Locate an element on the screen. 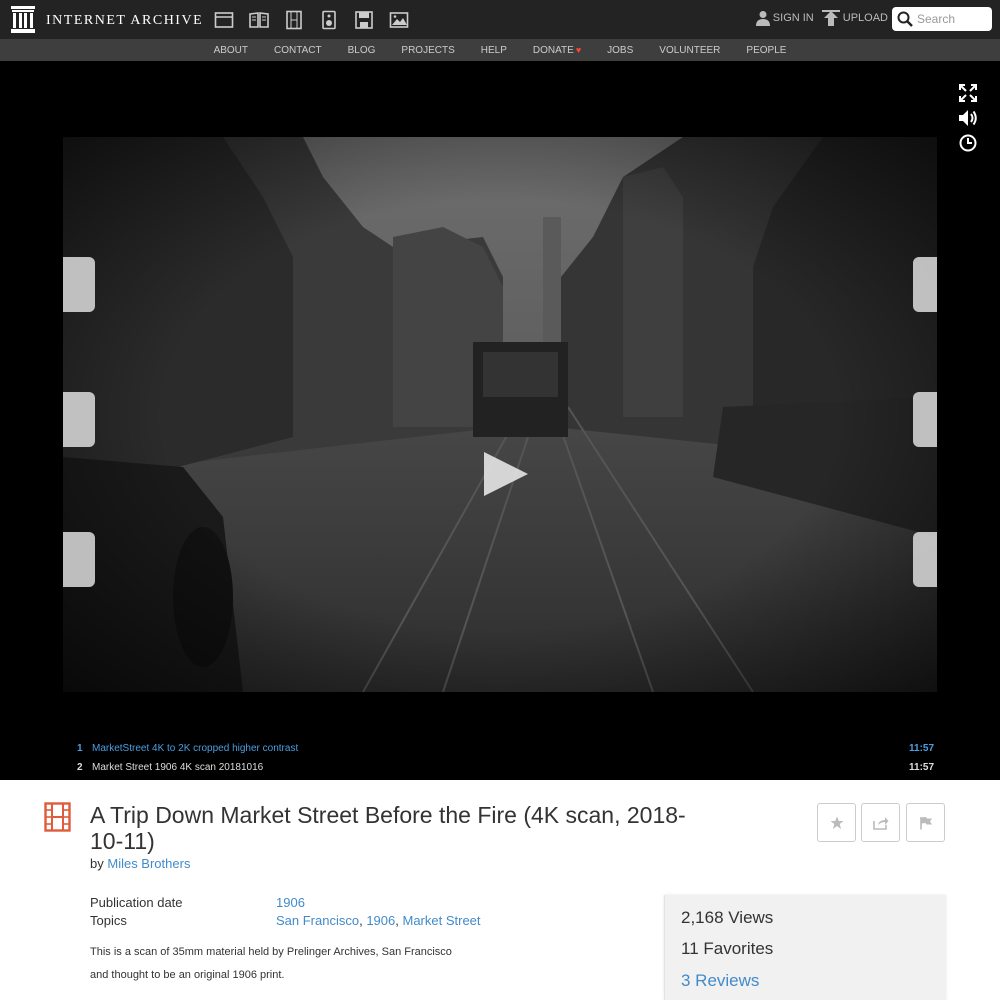 The image size is (1000, 1000). nav-donate: DONATE ♥ is located at coordinates (557, 50).